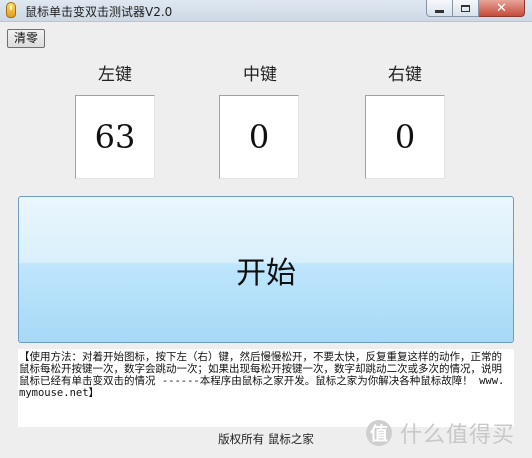 This screenshot has height=458, width=532. I want to click on right-button-label: 右键, so click(405, 75).